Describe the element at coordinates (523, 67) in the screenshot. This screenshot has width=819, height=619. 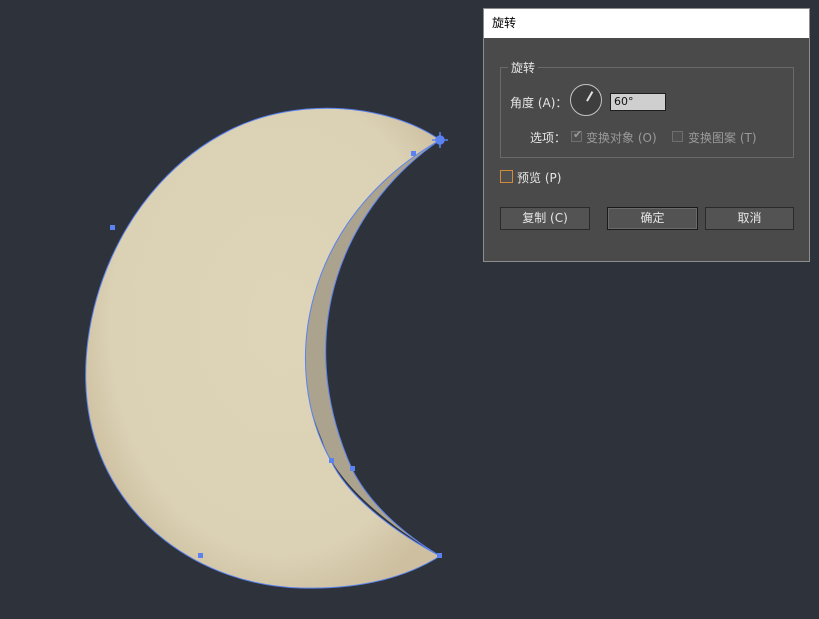
I see `group-title: 旋转` at that location.